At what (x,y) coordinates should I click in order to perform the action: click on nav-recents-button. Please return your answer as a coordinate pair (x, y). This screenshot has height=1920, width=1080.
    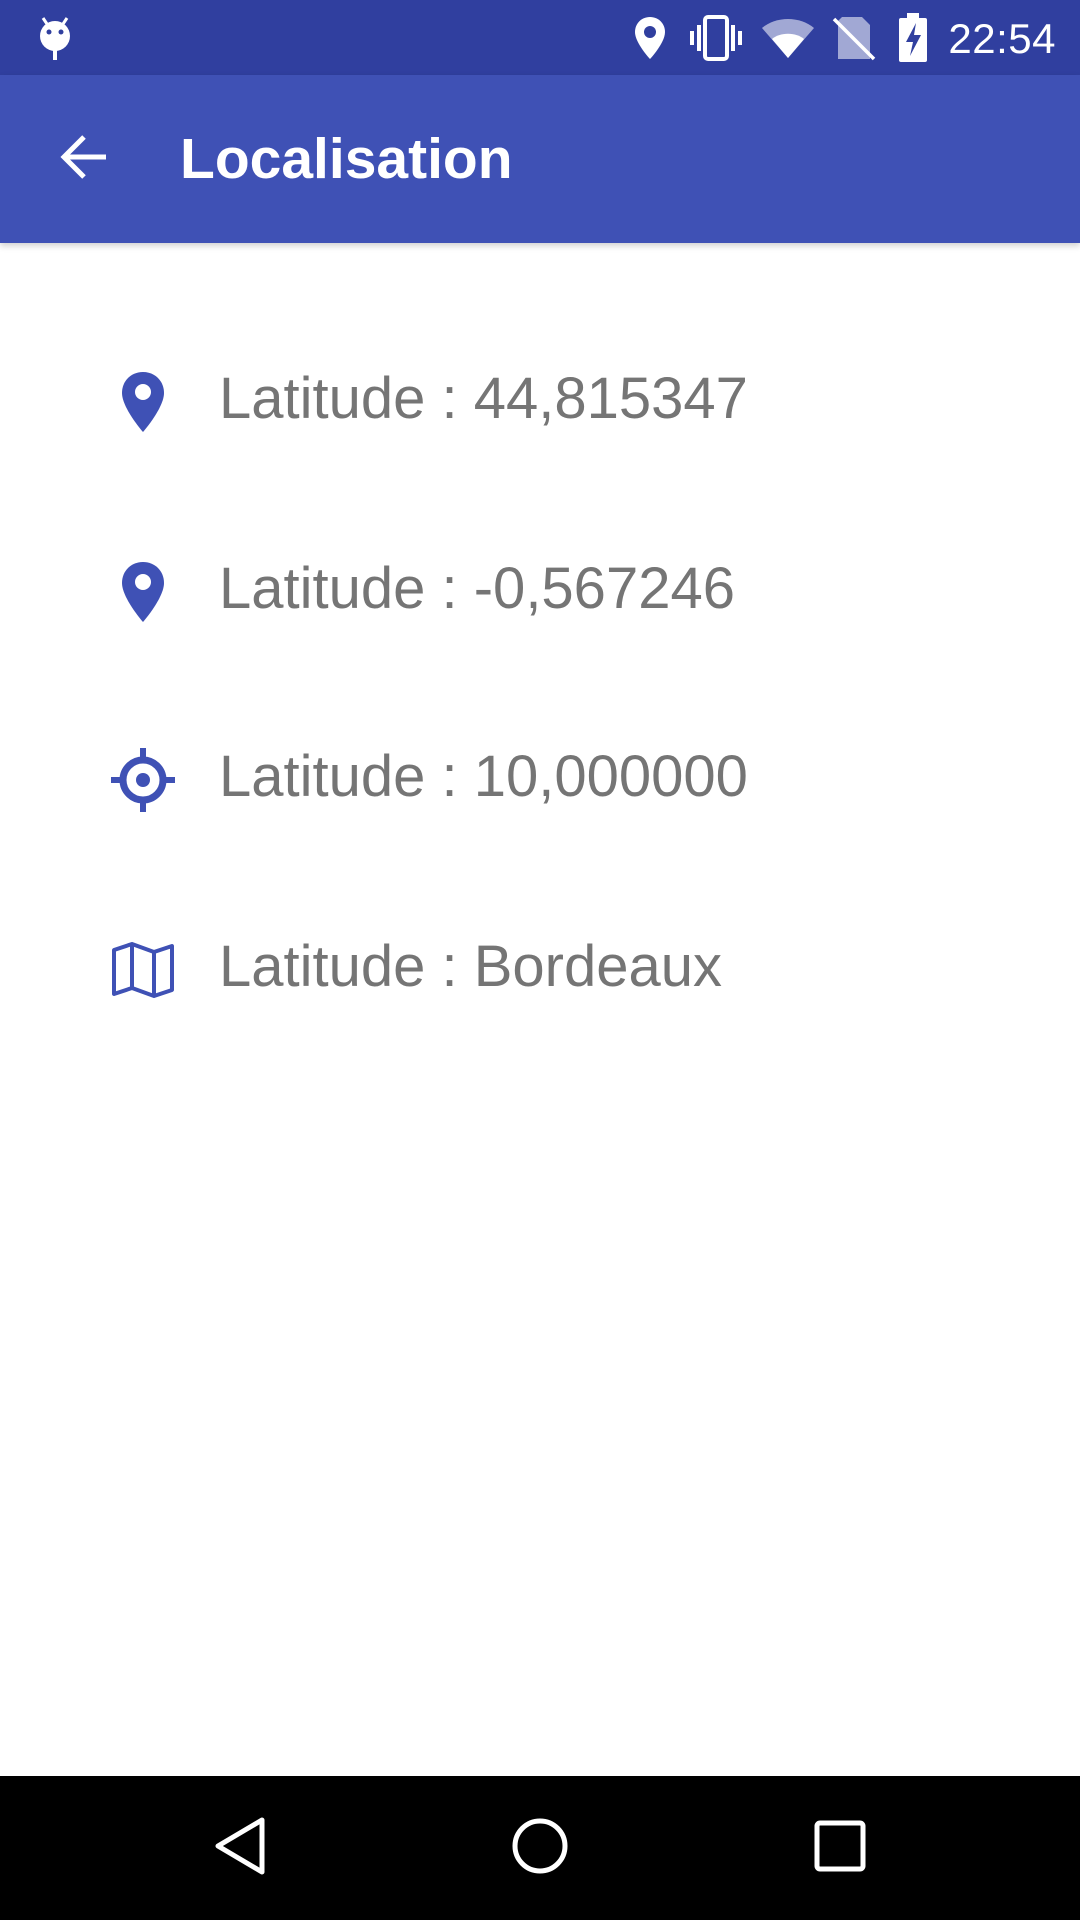
    Looking at the image, I should click on (840, 1848).